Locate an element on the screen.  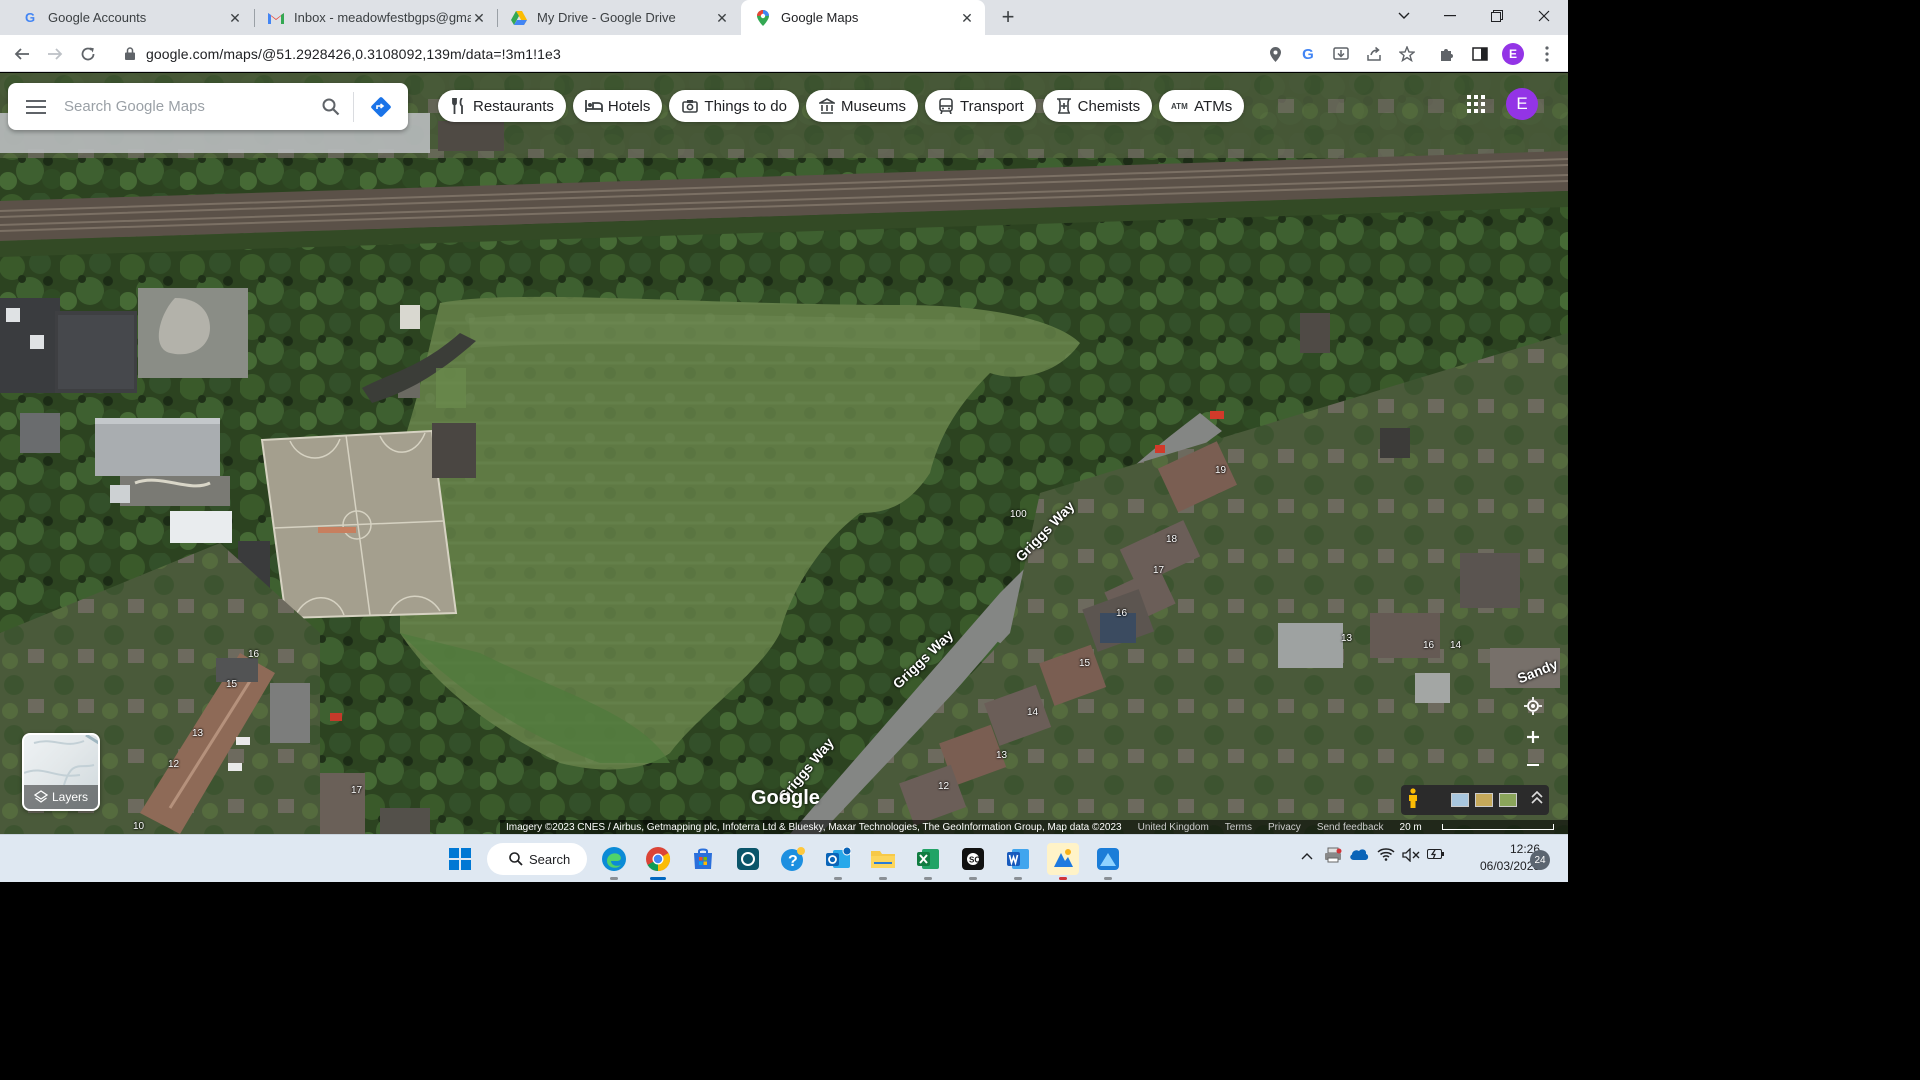
zoom-out-button is located at coordinates (1532, 765).